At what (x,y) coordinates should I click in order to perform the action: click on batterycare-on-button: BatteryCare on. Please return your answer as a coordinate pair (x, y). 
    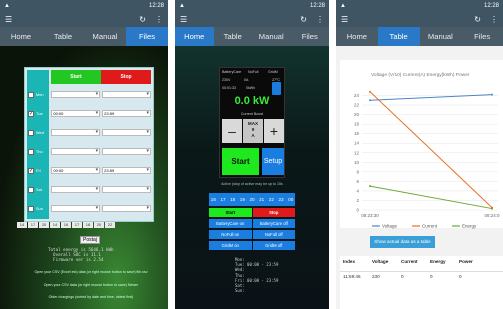
    Looking at the image, I should click on (230, 223).